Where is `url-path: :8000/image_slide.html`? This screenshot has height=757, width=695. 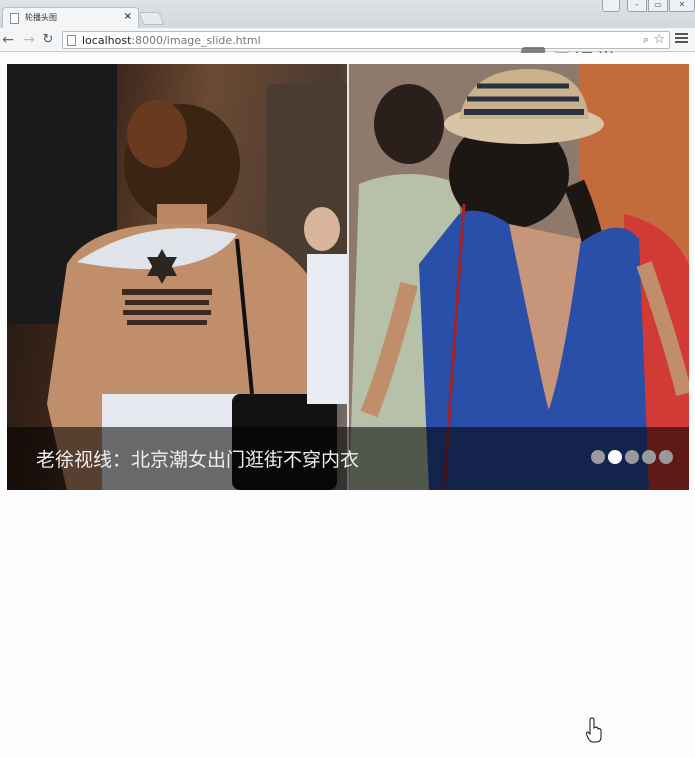 url-path: :8000/image_slide.html is located at coordinates (196, 40).